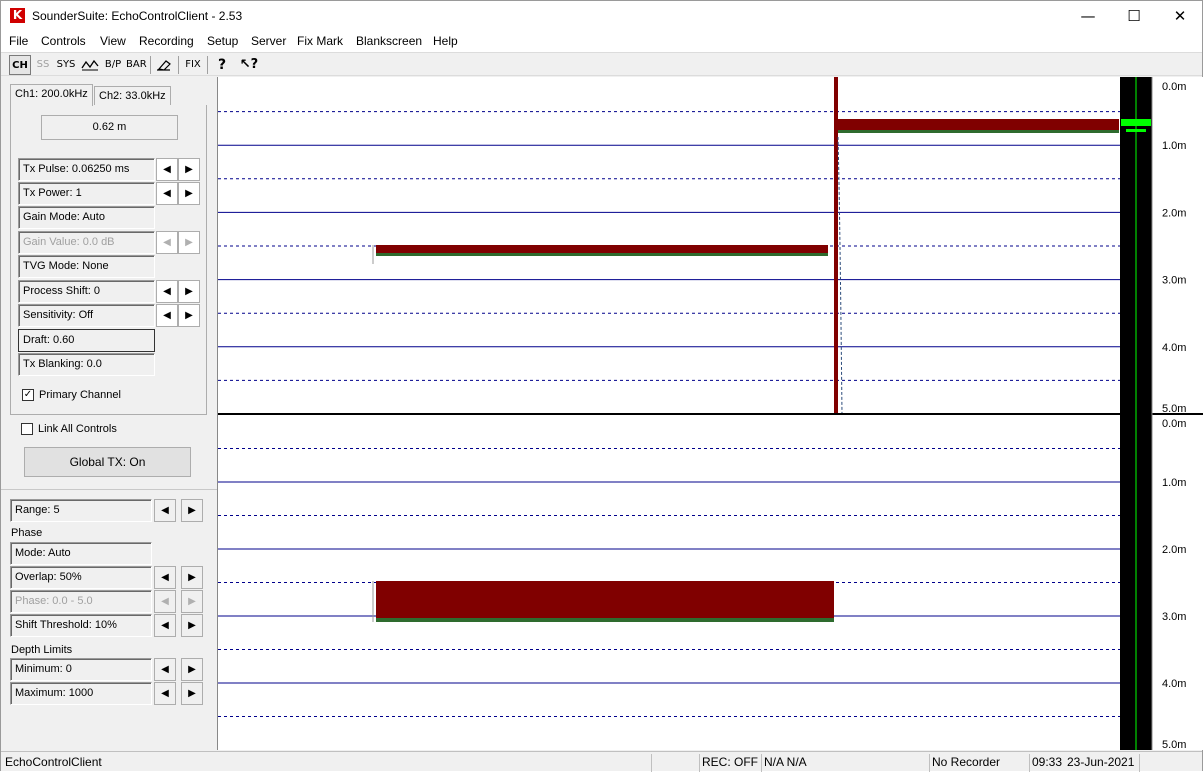 Image resolution: width=1203 pixels, height=772 pixels. What do you see at coordinates (109, 489) in the screenshot?
I see `panel-divider` at bounding box center [109, 489].